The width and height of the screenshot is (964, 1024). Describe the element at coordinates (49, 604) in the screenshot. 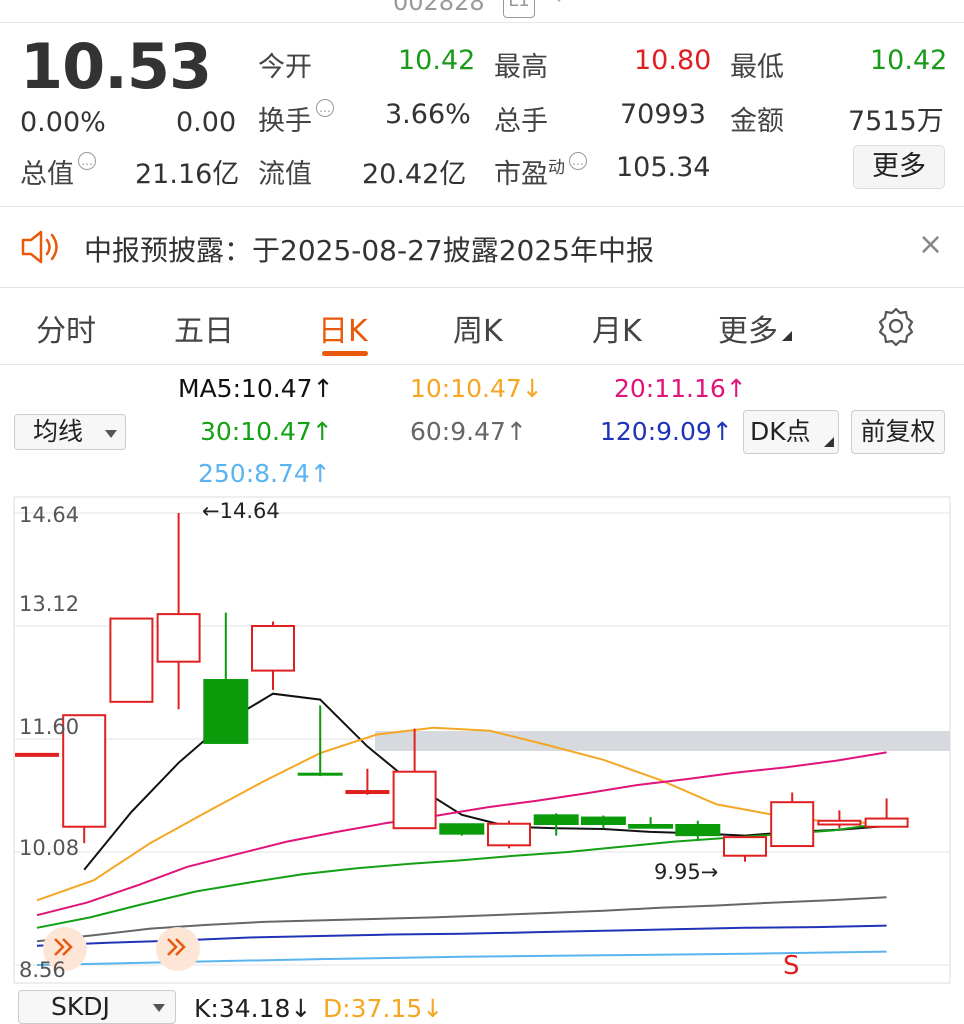

I see `y-tick-label: 13.12` at that location.